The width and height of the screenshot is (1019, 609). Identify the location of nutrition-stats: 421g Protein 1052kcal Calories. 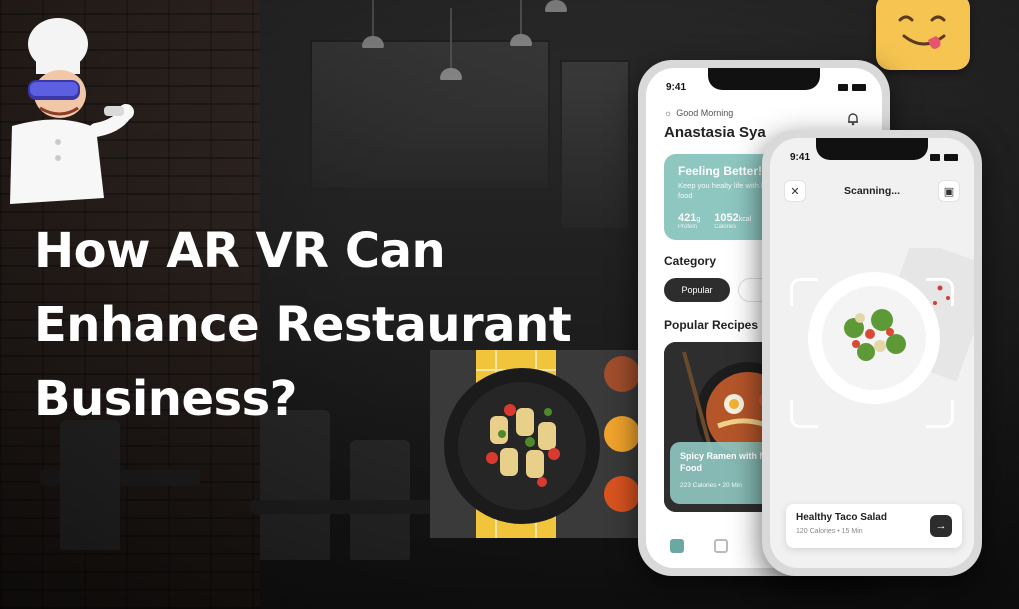
(714, 221).